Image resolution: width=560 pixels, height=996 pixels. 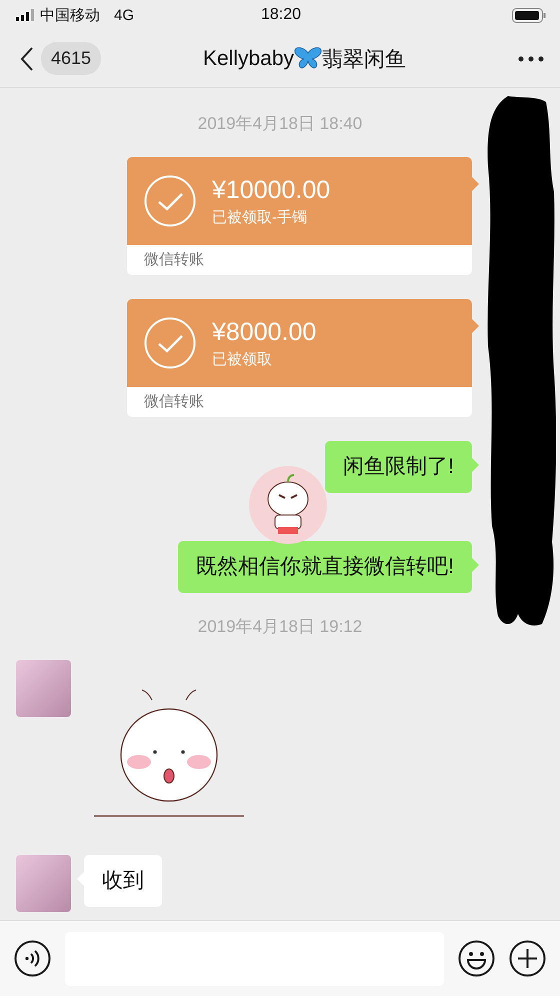 What do you see at coordinates (71, 58) in the screenshot?
I see `unread-count-badge: 4615` at bounding box center [71, 58].